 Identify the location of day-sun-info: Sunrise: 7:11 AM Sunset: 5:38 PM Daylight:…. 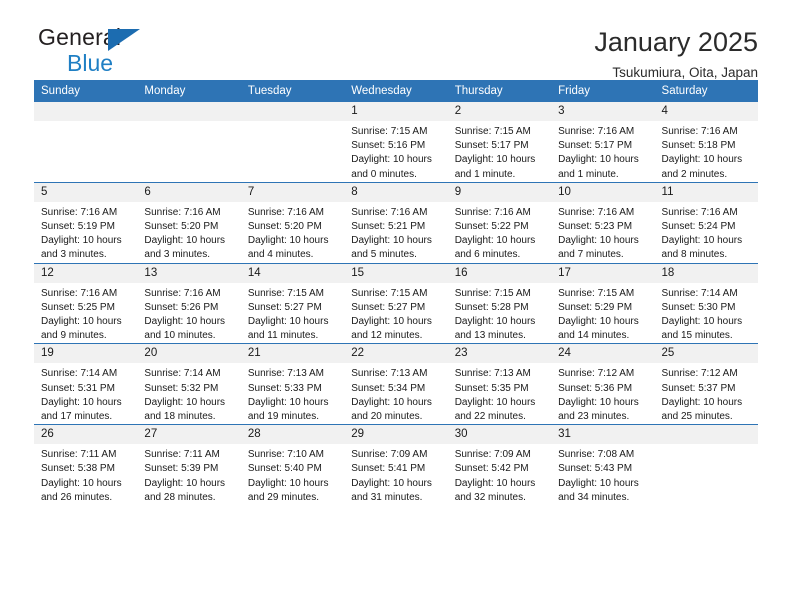
(85, 474).